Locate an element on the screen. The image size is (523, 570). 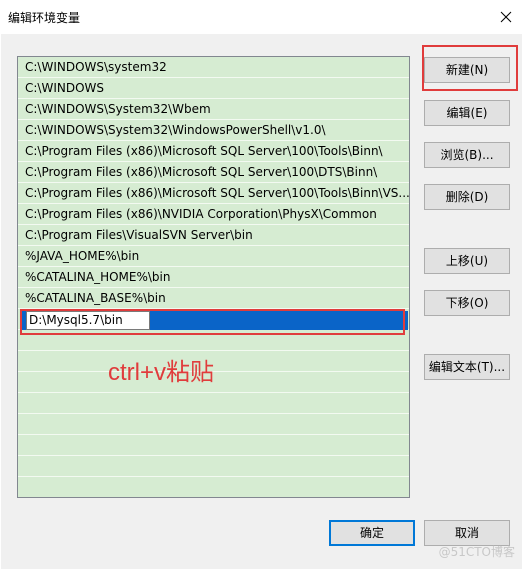
list-item: %CATALINA_BASE%\bin is located at coordinates (213, 298).